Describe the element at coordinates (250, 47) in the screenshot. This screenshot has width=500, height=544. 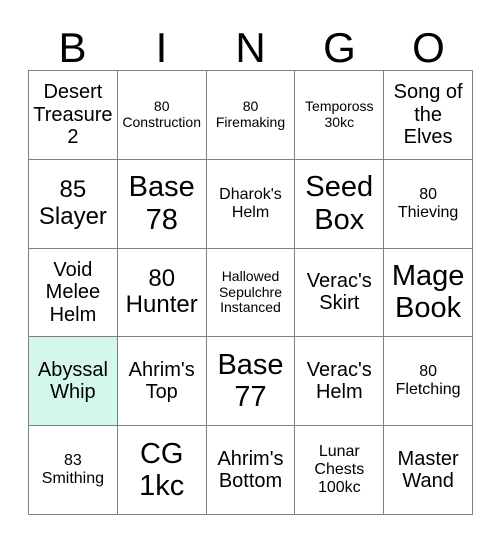
I see `header-letter-n: N` at that location.